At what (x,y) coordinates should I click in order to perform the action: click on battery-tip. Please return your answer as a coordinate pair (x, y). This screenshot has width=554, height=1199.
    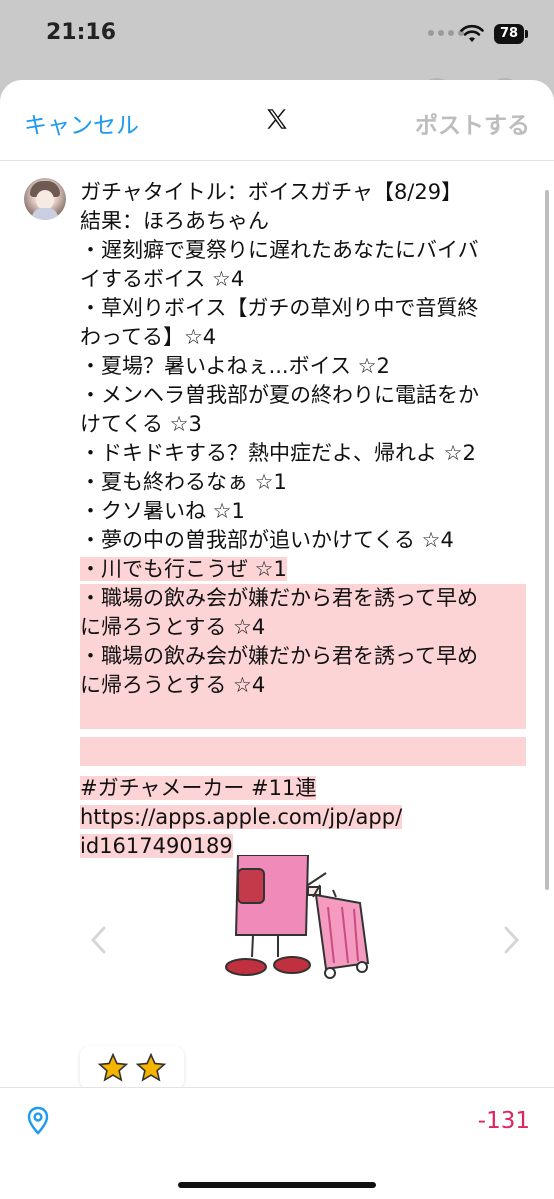
    Looking at the image, I should click on (526, 34).